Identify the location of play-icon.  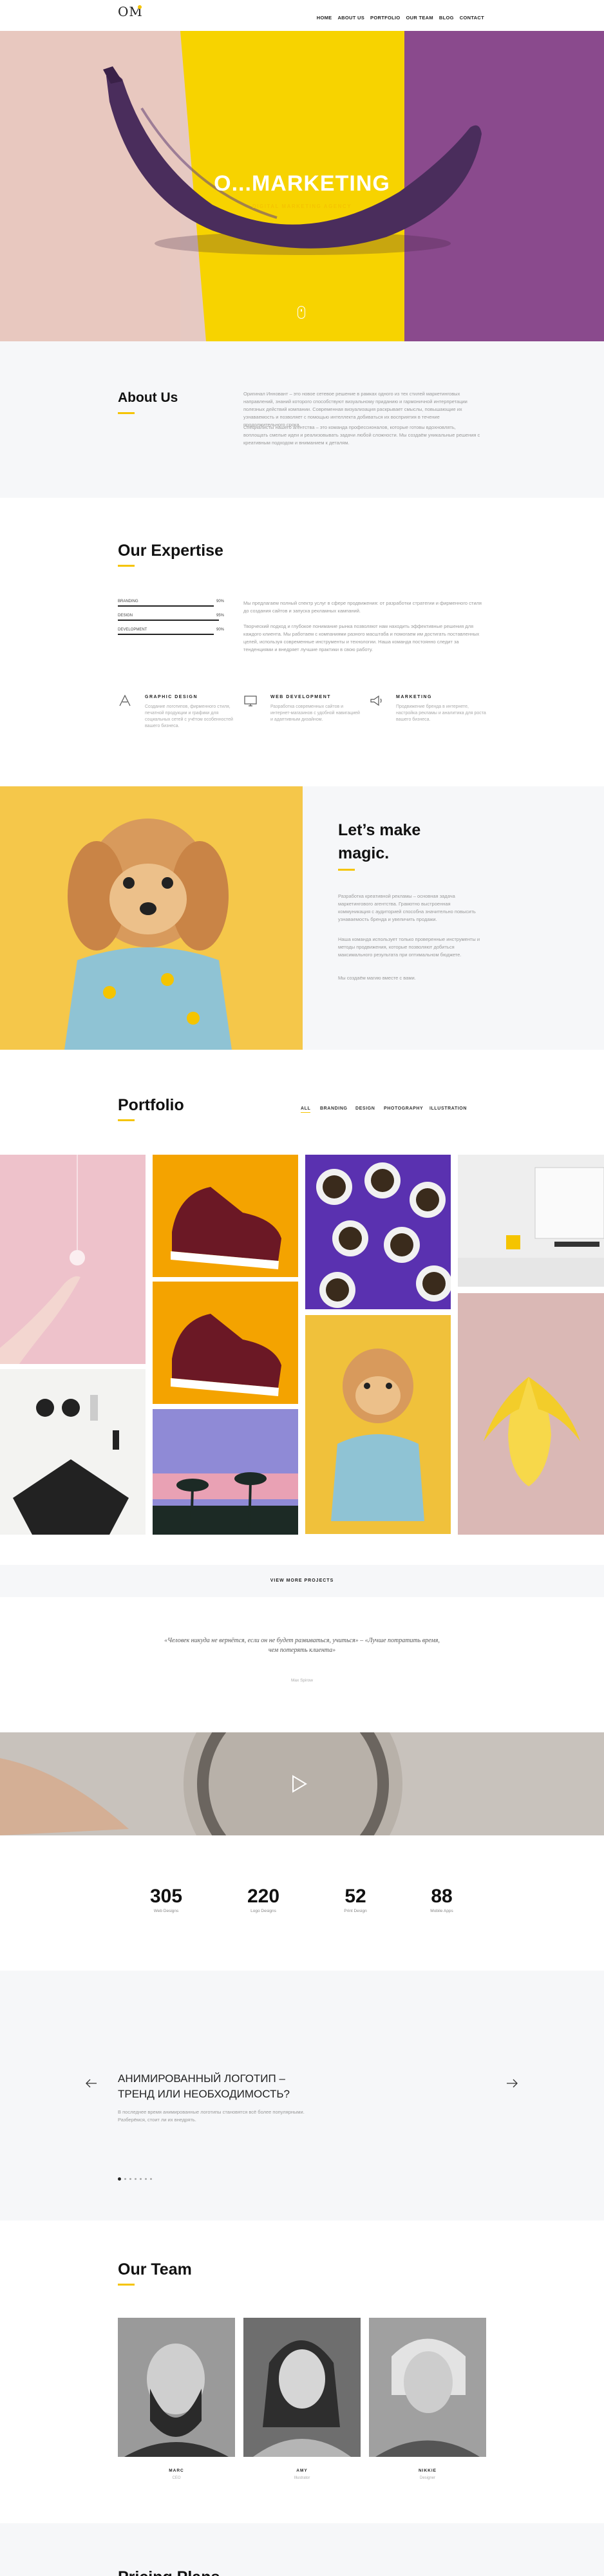
(299, 1784).